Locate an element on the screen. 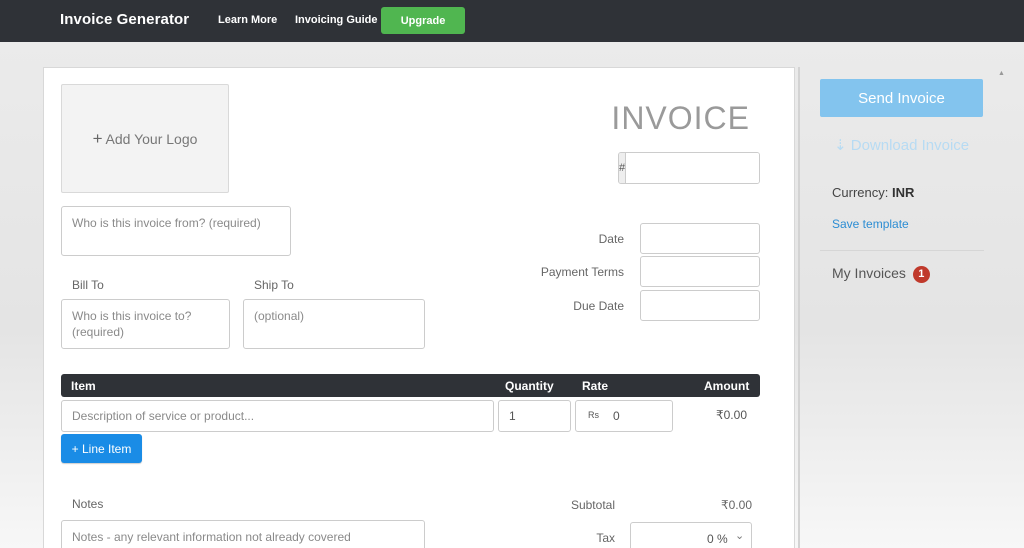 The image size is (1024, 548). item-description-input is located at coordinates (277, 416).